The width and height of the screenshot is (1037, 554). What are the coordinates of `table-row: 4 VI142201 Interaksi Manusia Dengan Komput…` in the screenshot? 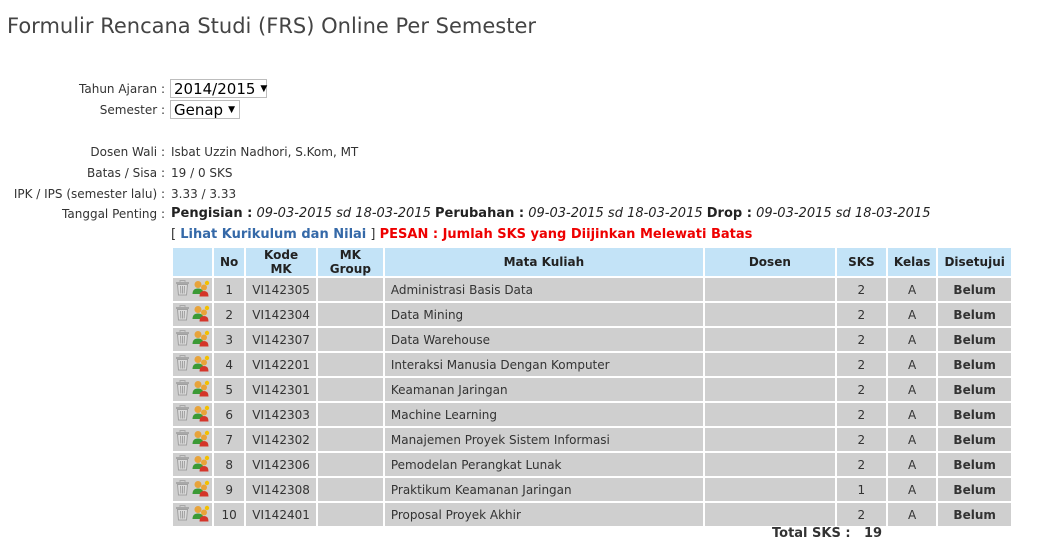 It's located at (592, 364).